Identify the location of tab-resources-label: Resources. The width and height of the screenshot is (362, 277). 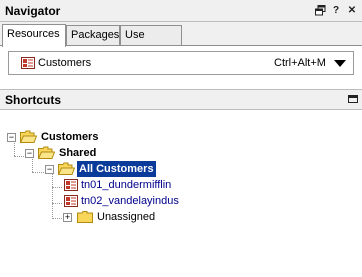
(33, 34).